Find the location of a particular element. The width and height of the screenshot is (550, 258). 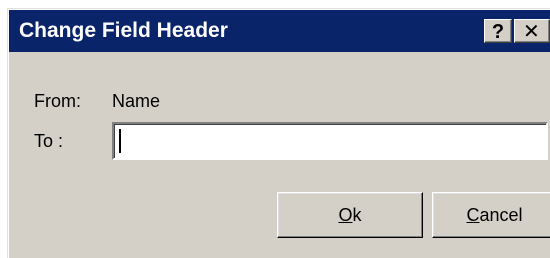

cancel-label-rest: ancel is located at coordinates (501, 215).